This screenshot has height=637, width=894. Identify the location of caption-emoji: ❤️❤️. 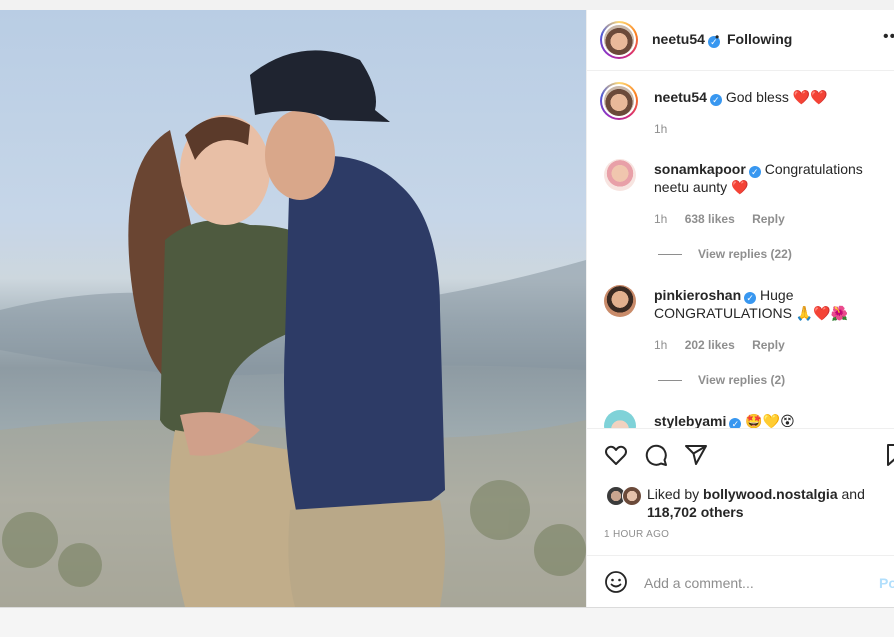
(810, 97).